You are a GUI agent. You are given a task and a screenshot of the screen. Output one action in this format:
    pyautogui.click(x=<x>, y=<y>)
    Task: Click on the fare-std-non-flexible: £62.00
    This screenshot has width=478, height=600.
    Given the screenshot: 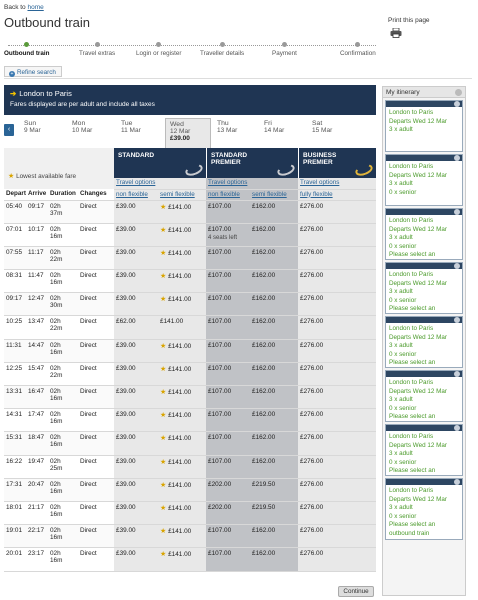 What is the action you would take?
    pyautogui.click(x=136, y=327)
    